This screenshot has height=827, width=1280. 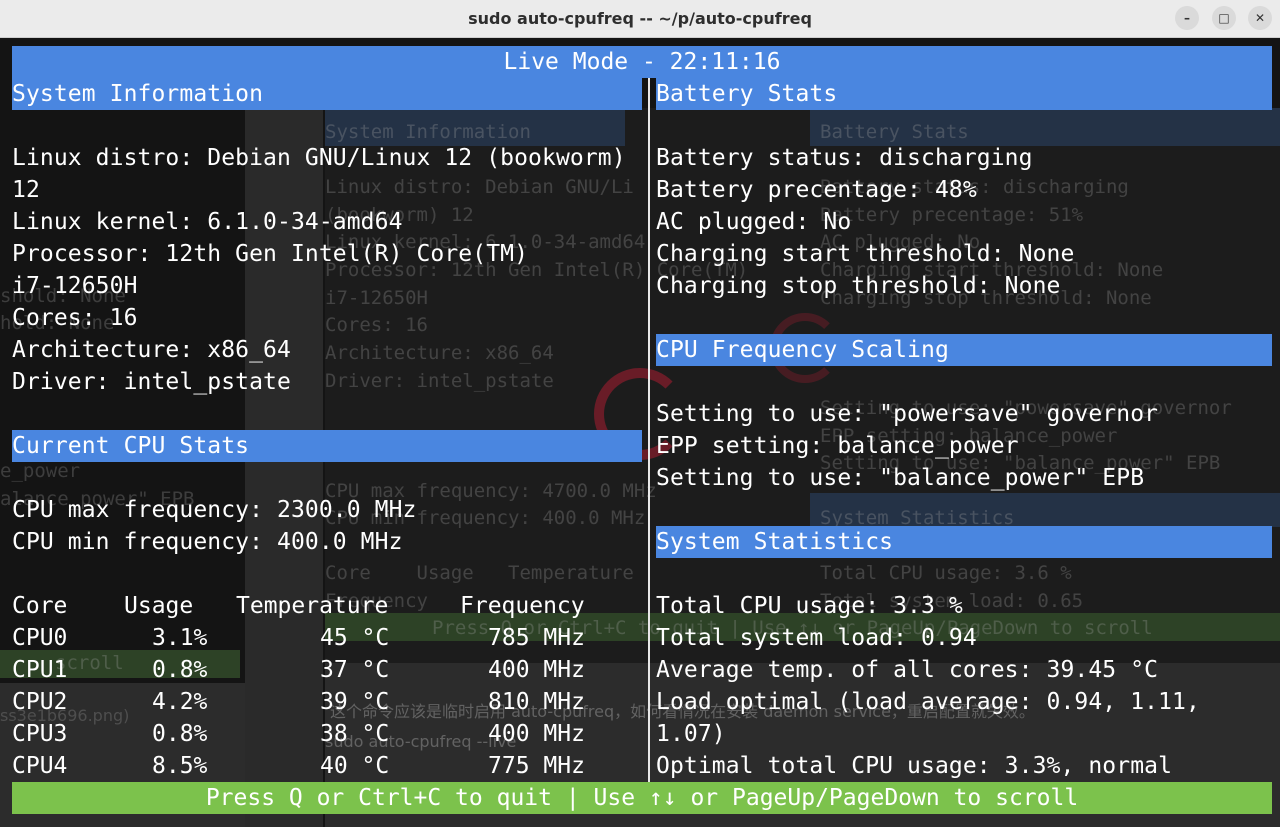 I want to click on cpu-temp: 39 °C, so click(x=355, y=702).